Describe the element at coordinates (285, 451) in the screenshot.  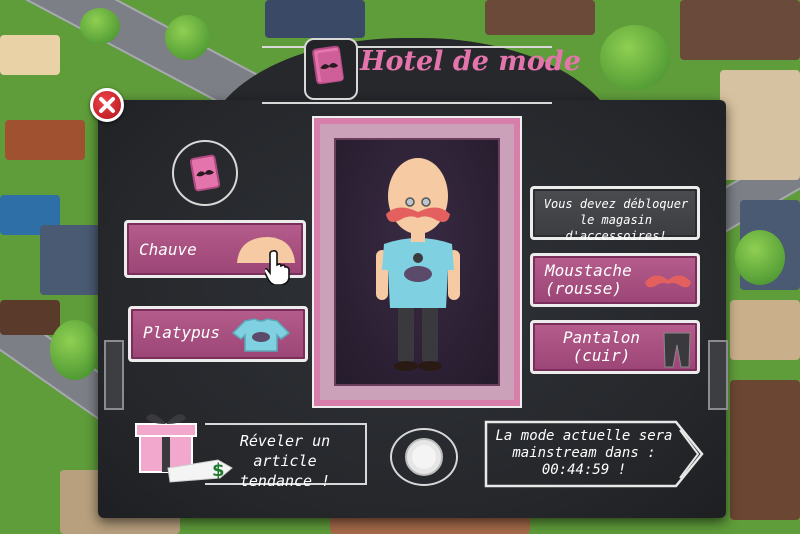
I see `reveal-line1: Réveler un article` at that location.